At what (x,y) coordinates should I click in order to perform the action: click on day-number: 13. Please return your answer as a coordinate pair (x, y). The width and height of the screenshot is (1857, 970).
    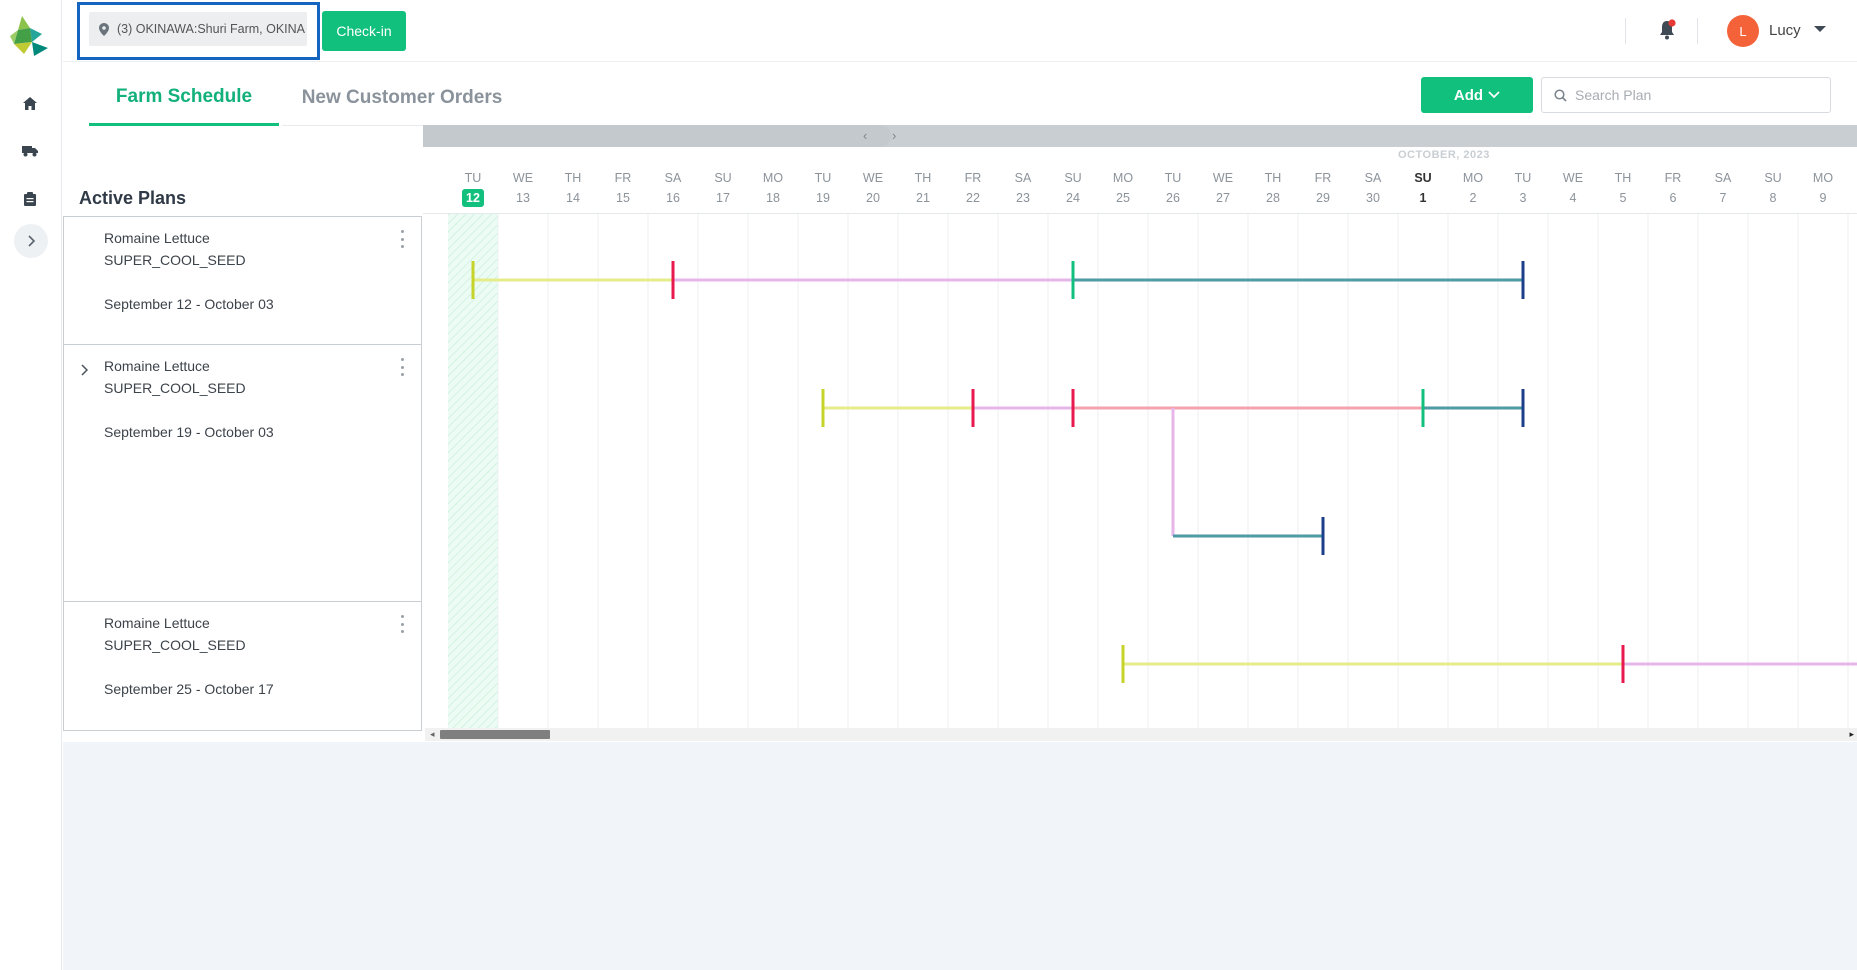
    Looking at the image, I should click on (523, 198).